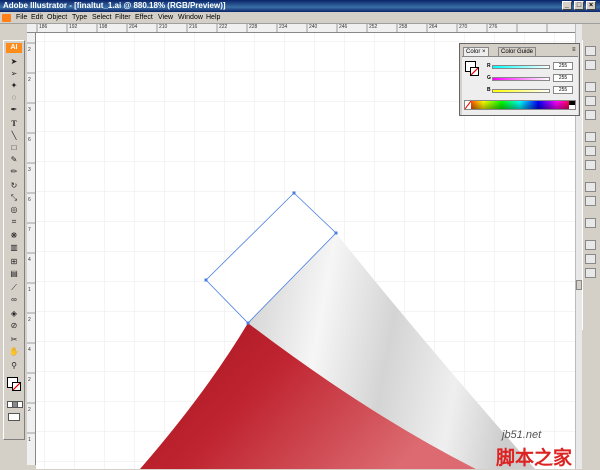  I want to click on tab-color-guide-label: Color Guide, so click(517, 52).